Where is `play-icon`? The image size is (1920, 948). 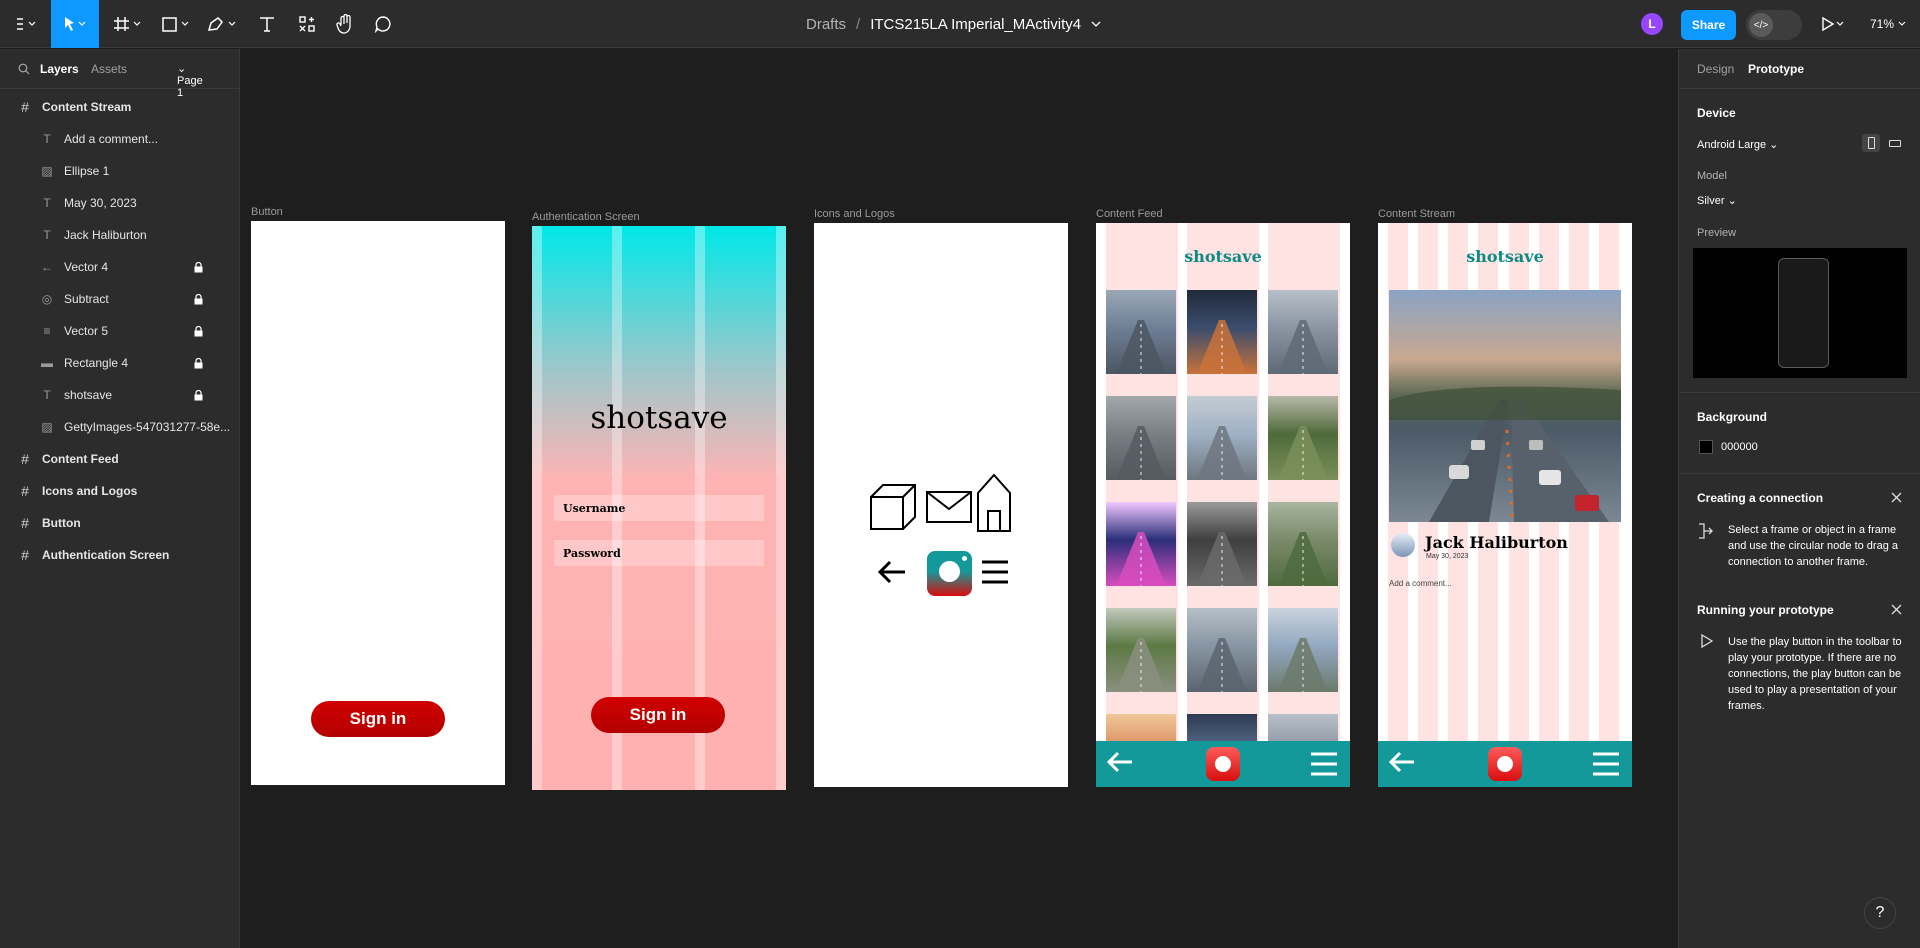
play-icon is located at coordinates (1707, 641).